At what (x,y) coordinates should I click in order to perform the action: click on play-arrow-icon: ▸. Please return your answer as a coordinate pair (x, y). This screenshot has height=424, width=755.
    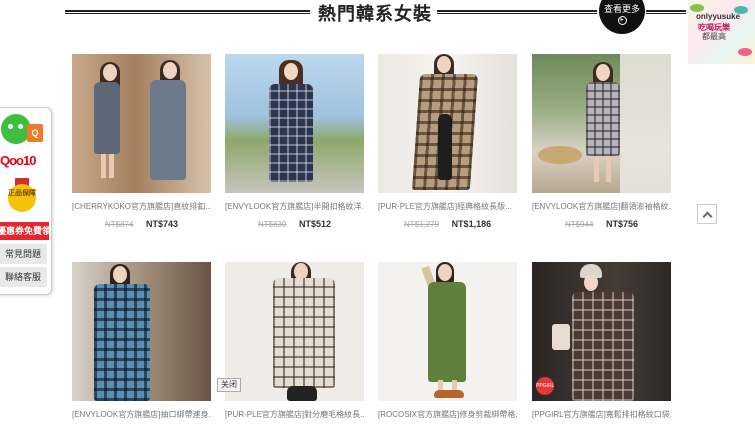
    Looking at the image, I should click on (622, 20).